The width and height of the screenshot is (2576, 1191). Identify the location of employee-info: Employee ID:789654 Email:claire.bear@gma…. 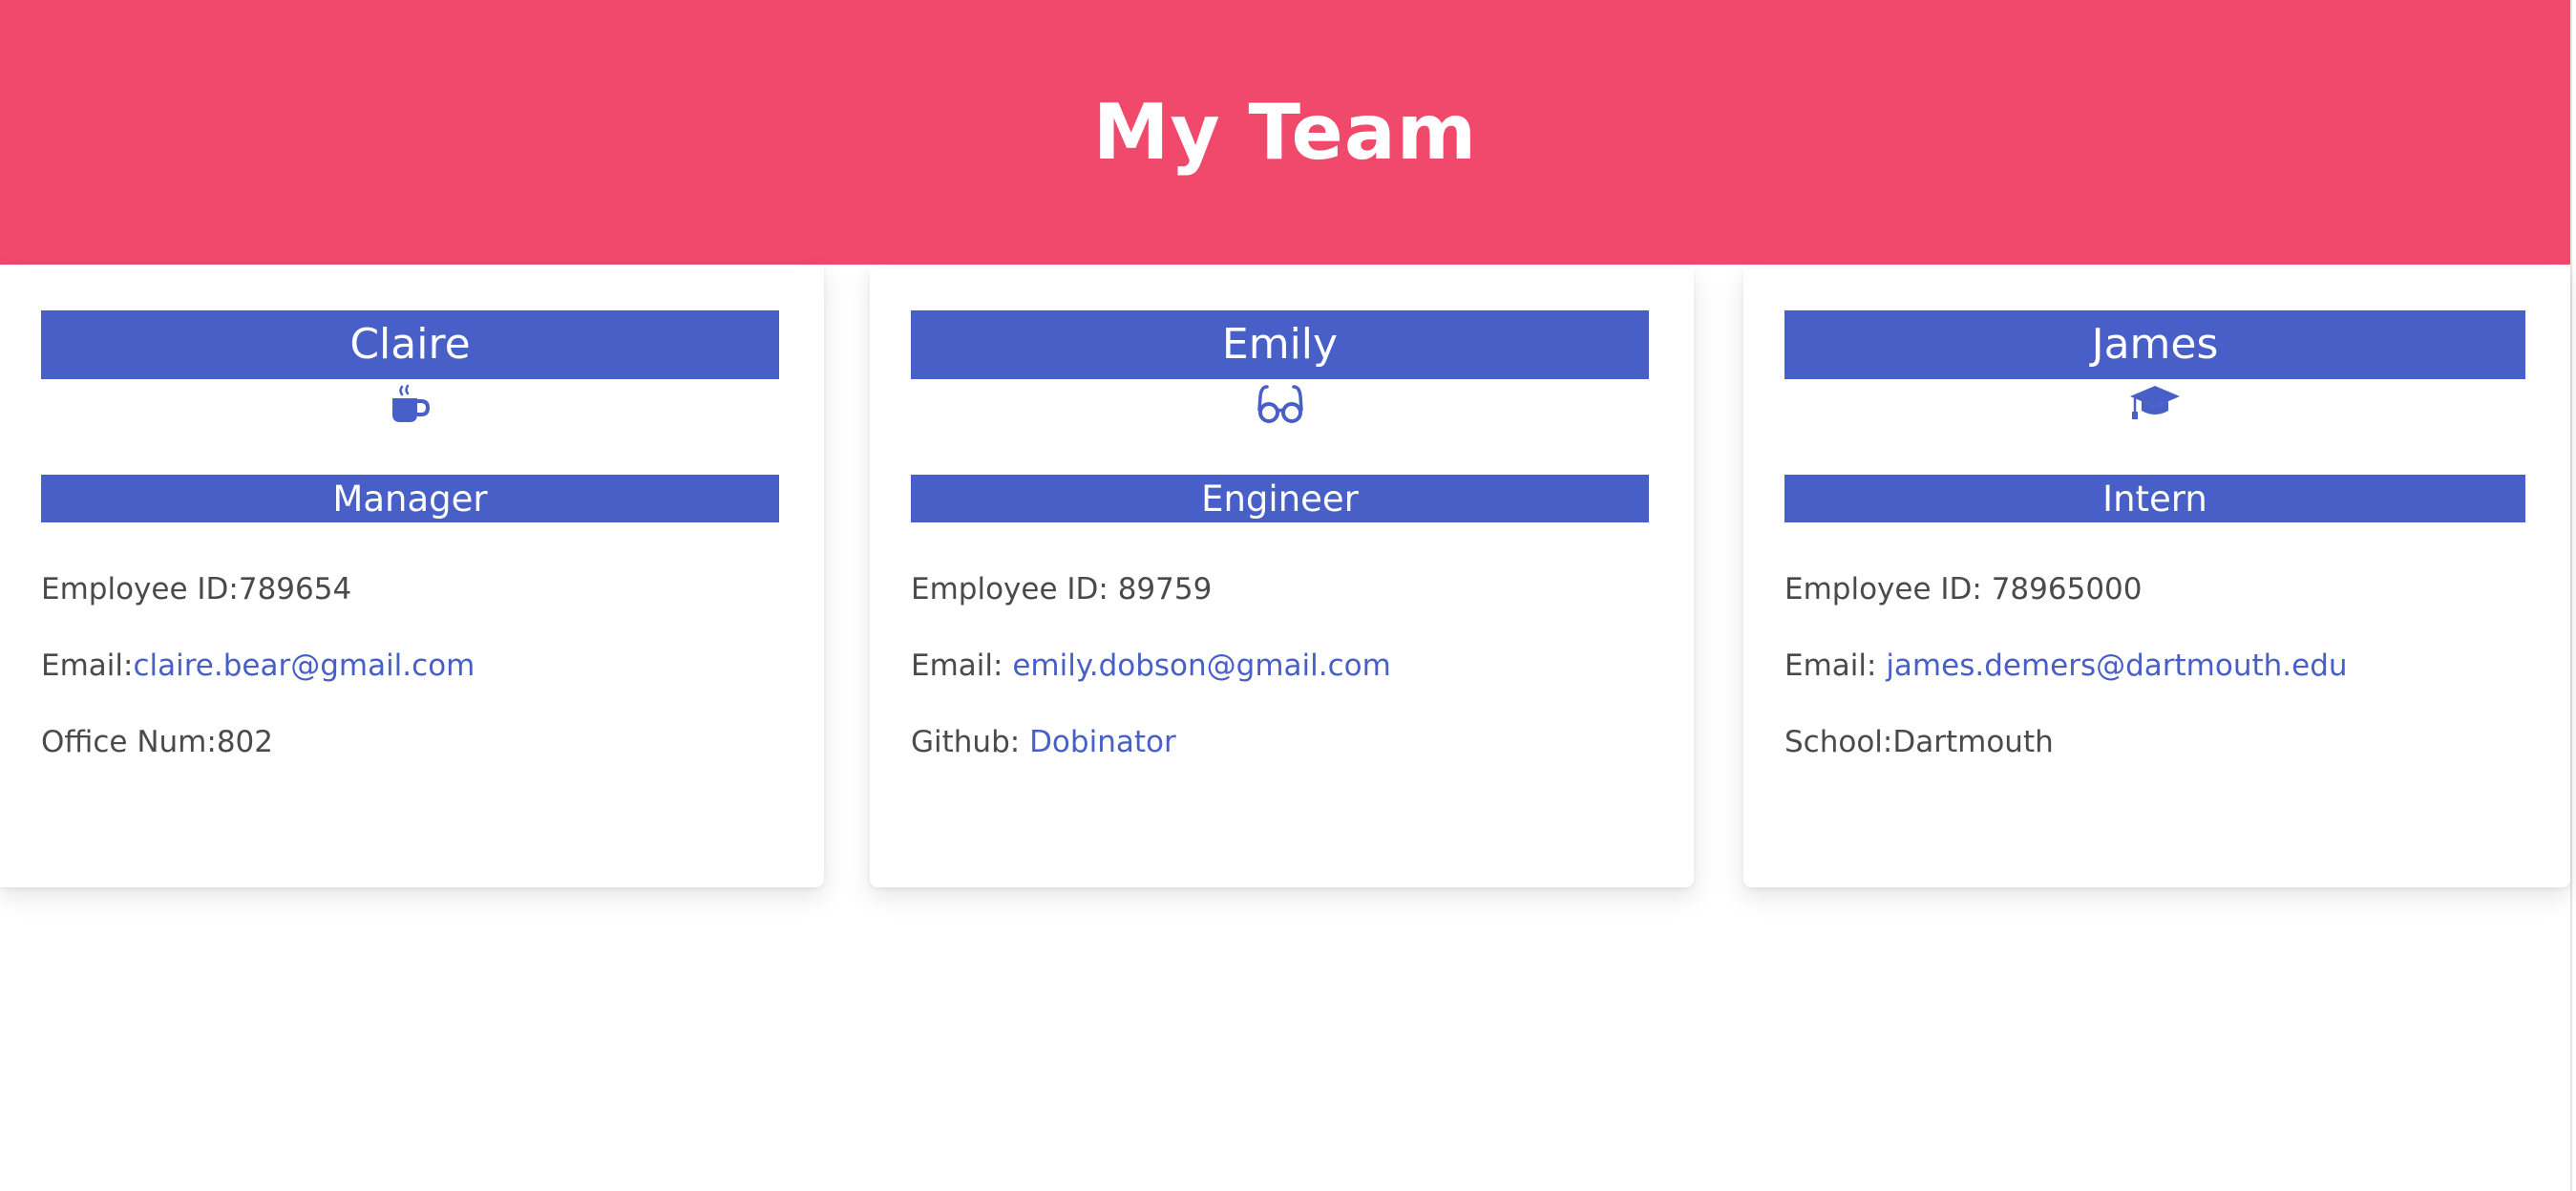
(410, 665).